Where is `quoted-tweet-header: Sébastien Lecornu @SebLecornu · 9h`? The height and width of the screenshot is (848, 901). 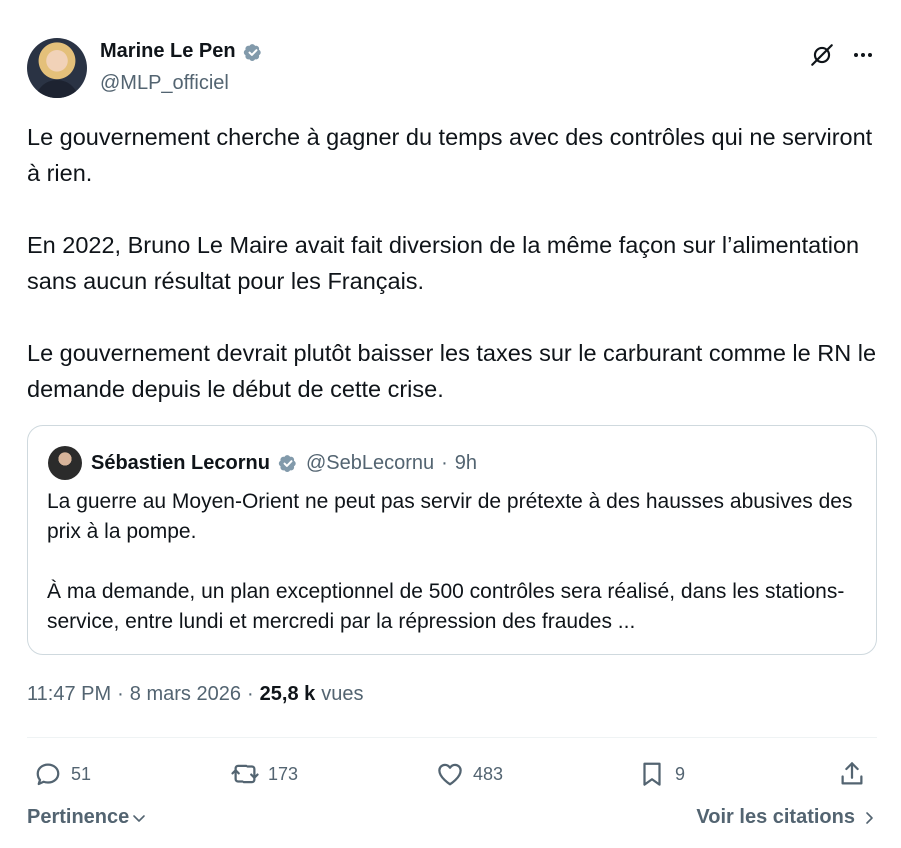
quoted-tweet-header: Sébastien Lecornu @SebLecornu · 9h is located at coordinates (262, 463).